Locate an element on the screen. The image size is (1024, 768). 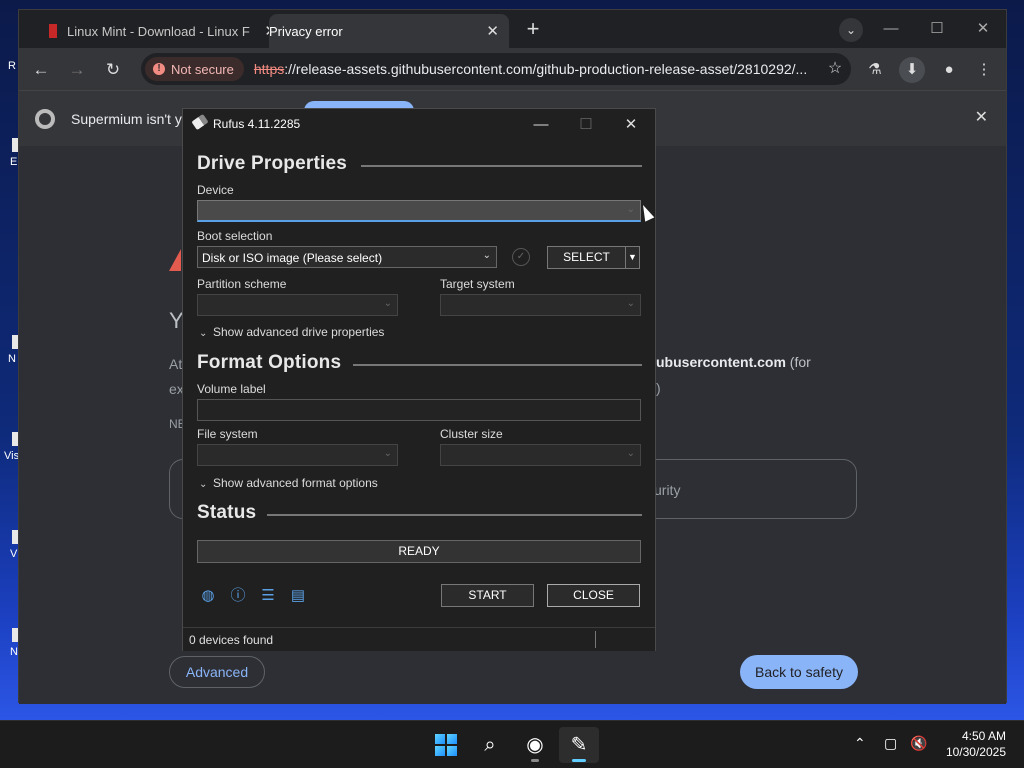
clock-time: 4:50 AM is located at coordinates (983, 736).